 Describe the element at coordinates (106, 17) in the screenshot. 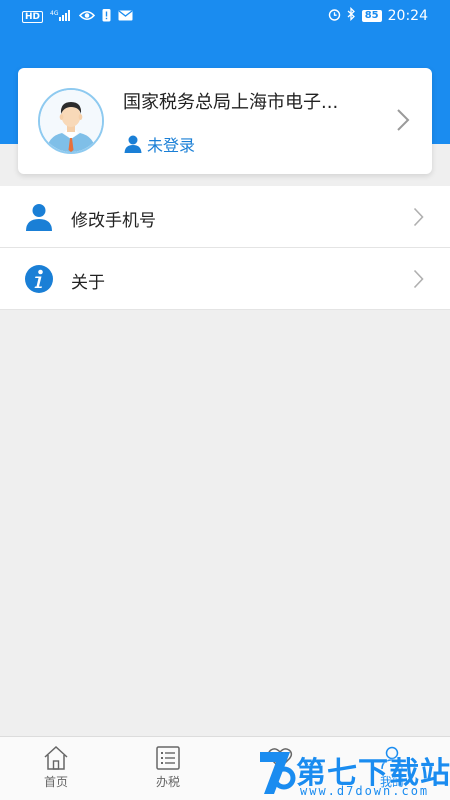

I see `alert-icon` at that location.